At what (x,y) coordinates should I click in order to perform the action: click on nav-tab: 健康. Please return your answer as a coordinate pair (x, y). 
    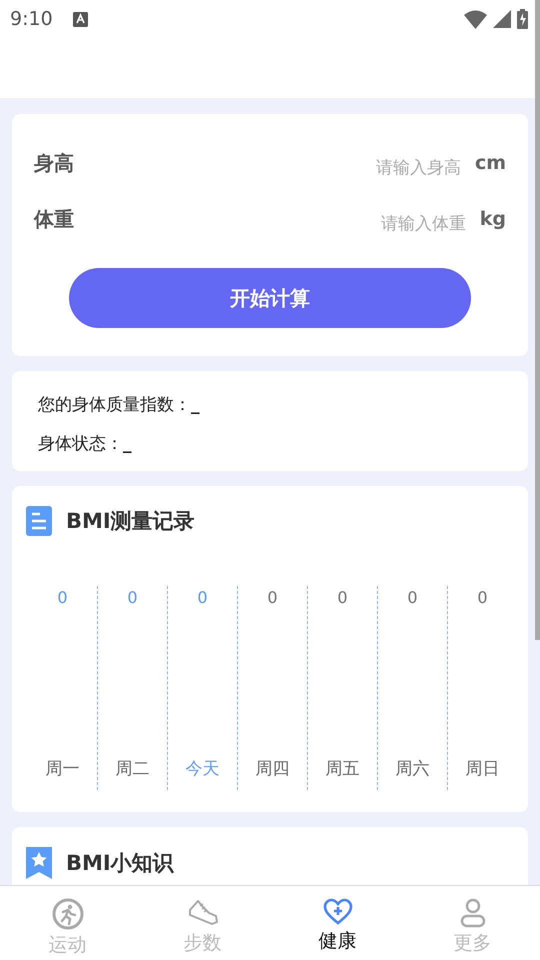
    Looking at the image, I should click on (337, 923).